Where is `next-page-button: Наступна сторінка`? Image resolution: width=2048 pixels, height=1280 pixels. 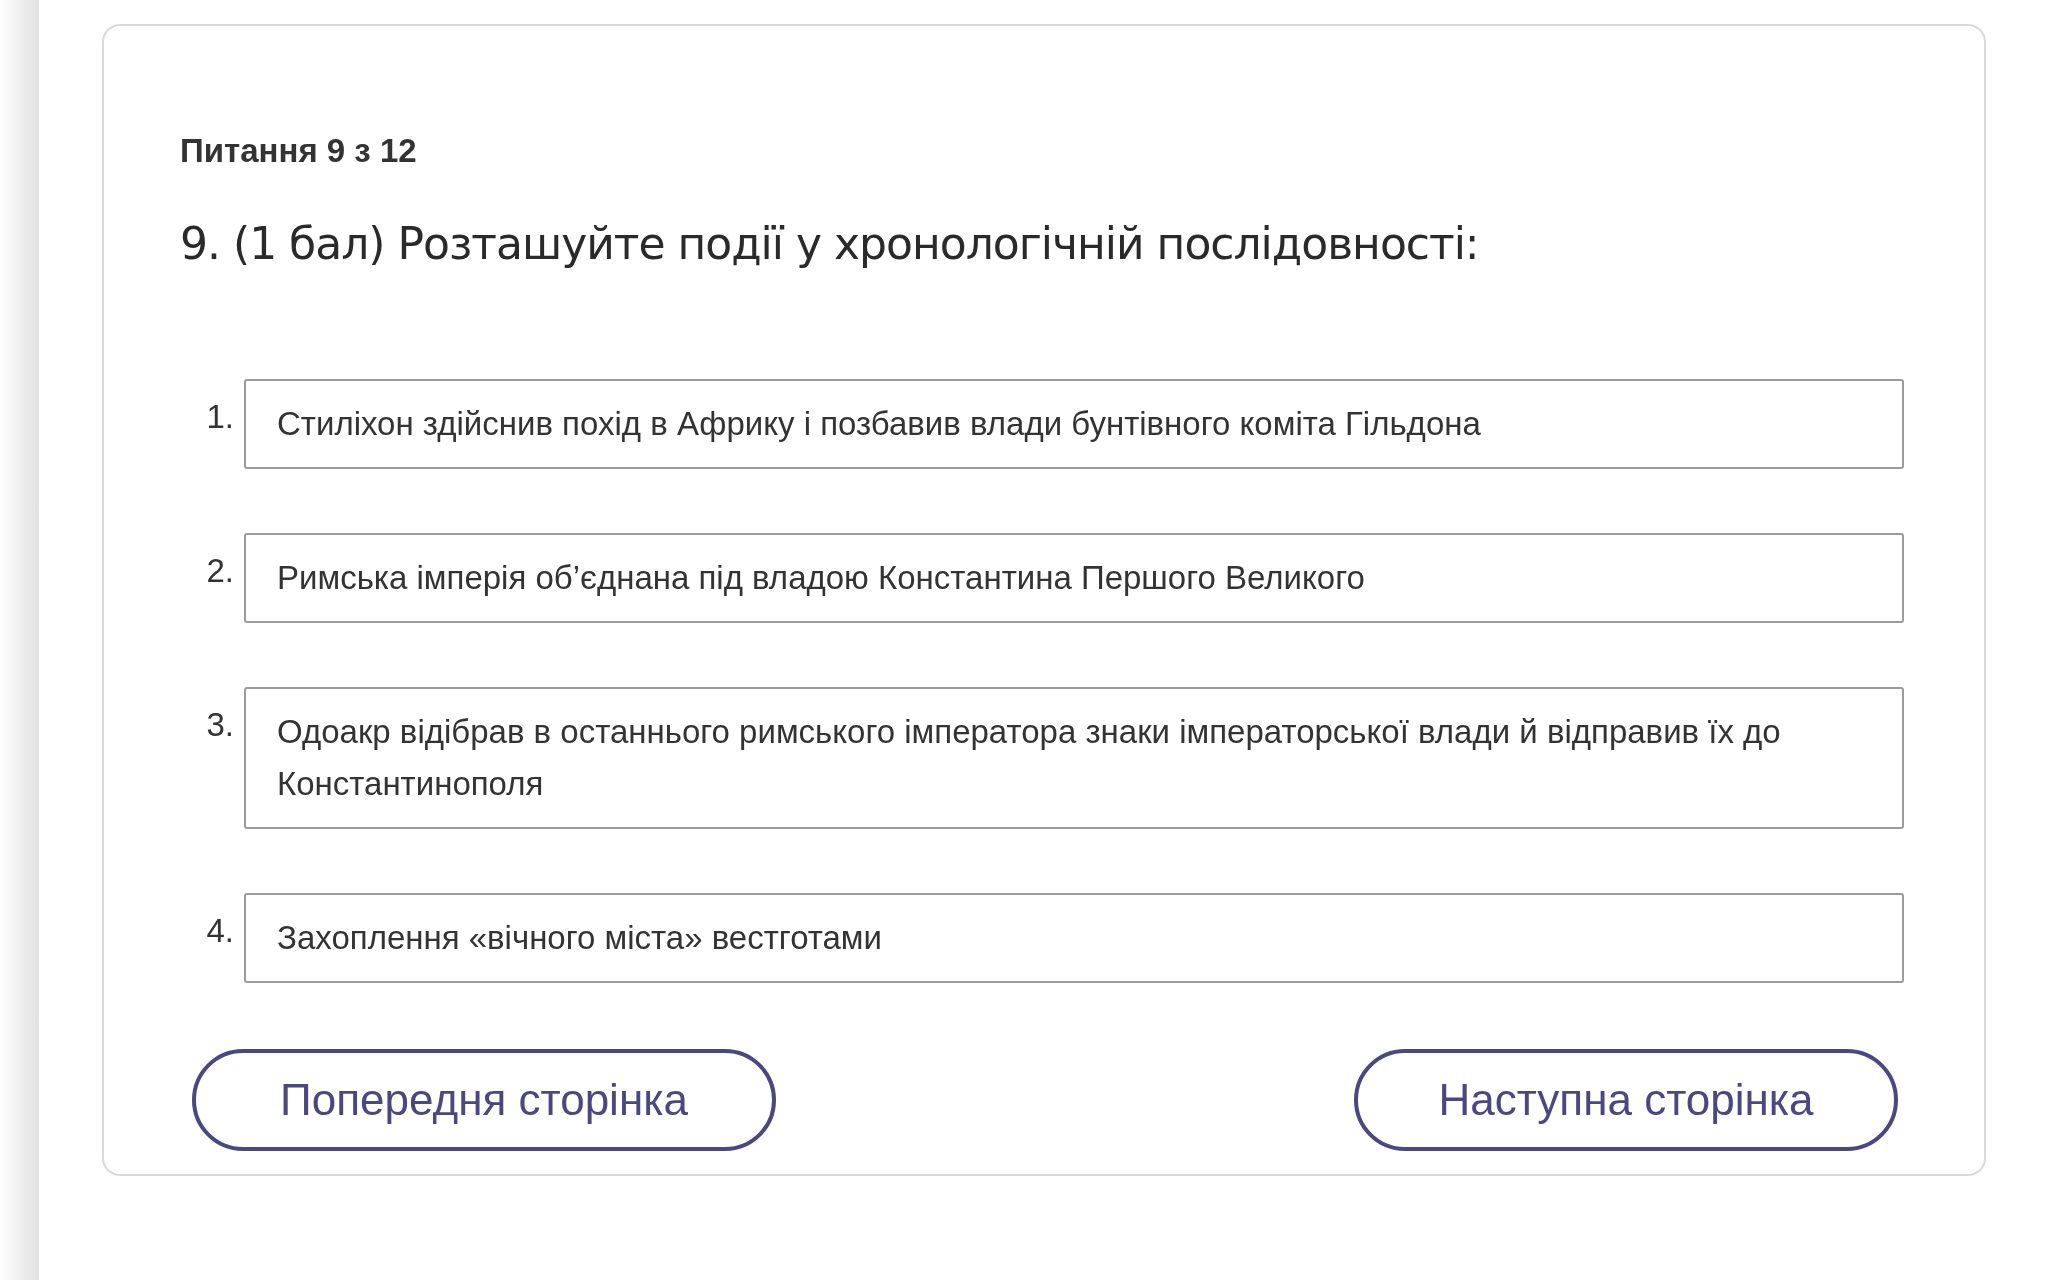
next-page-button: Наступна сторінка is located at coordinates (1626, 1100).